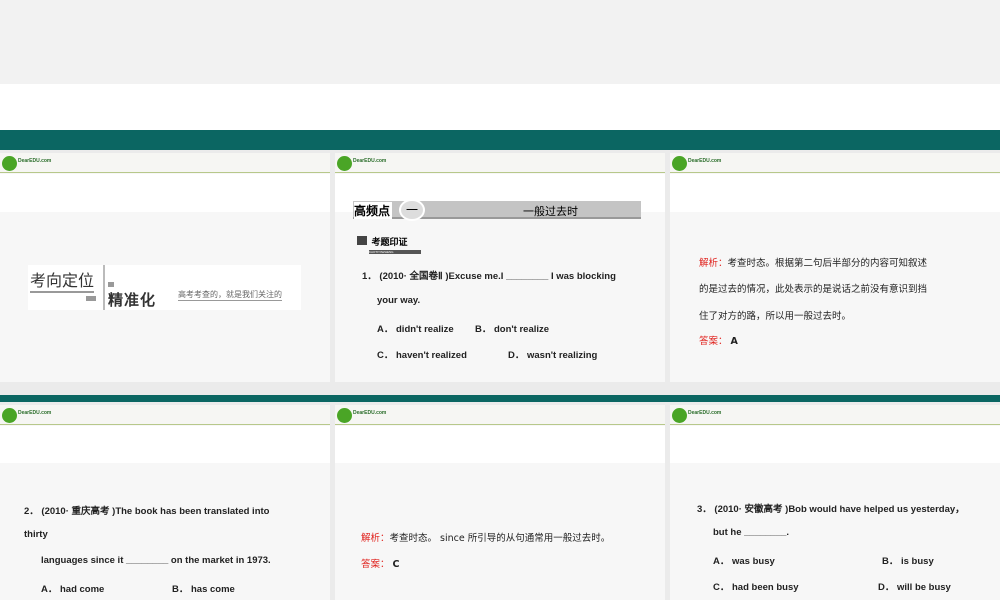 The width and height of the screenshot is (1000, 600). I want to click on slide-thumbnail-1: DearEDU.com 考向定位 精准化 高考考查的，就是我们关注的, so click(165, 267).